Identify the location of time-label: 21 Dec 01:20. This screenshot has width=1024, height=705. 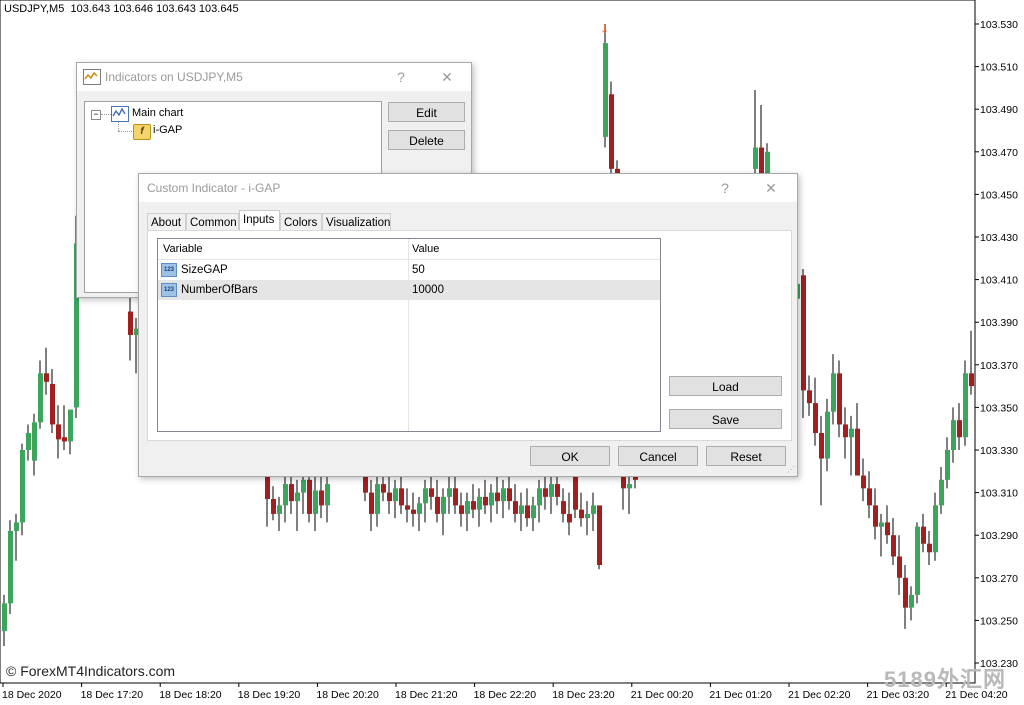
(740, 695).